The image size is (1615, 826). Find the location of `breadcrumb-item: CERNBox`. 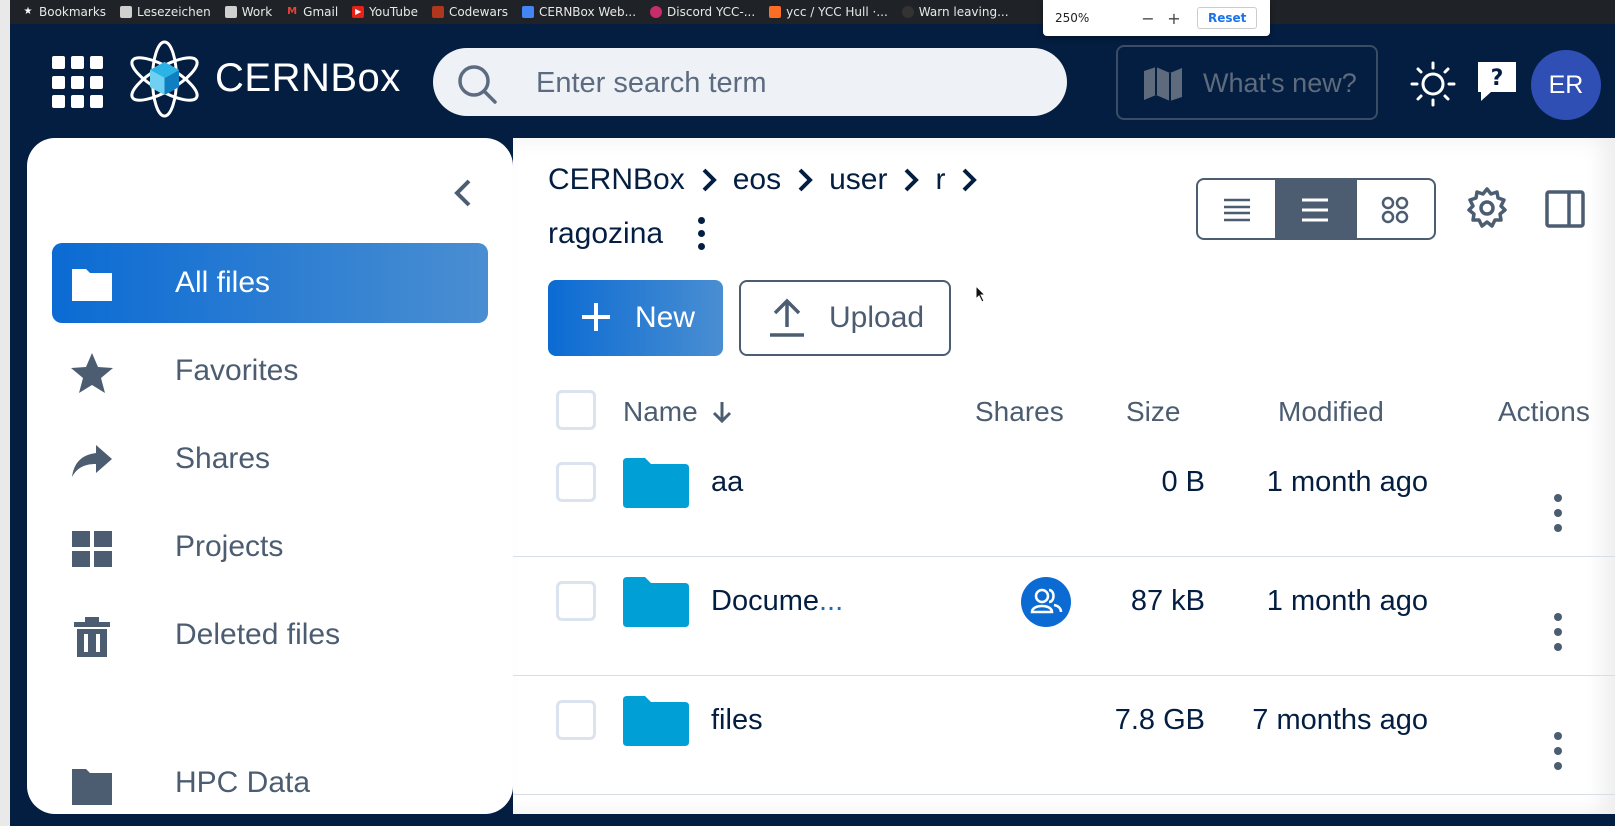

breadcrumb-item: CERNBox is located at coordinates (616, 180).